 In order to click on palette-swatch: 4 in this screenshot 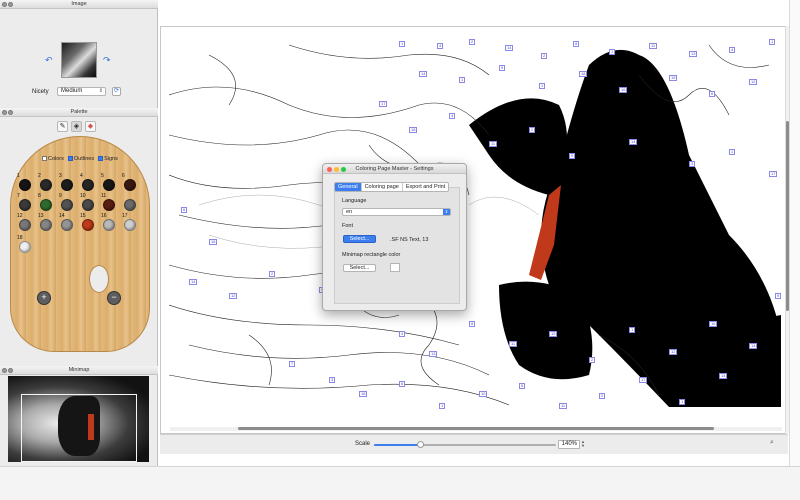, I will do `click(87, 183)`.